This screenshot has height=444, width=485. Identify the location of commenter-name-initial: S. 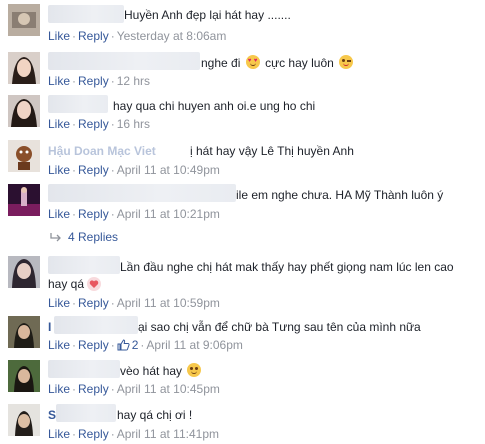
(52, 415).